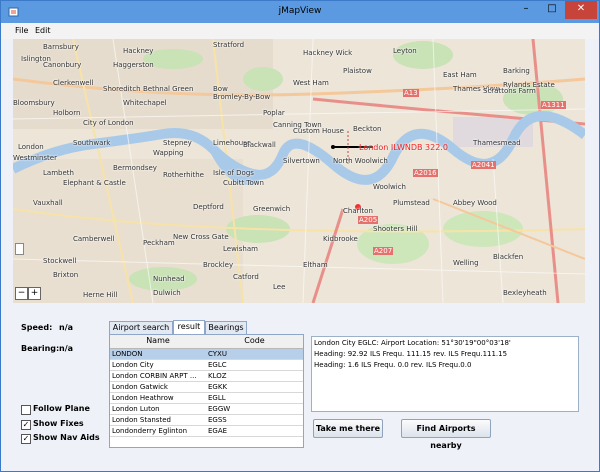  I want to click on map-place-label: Custom House, so click(318, 131).